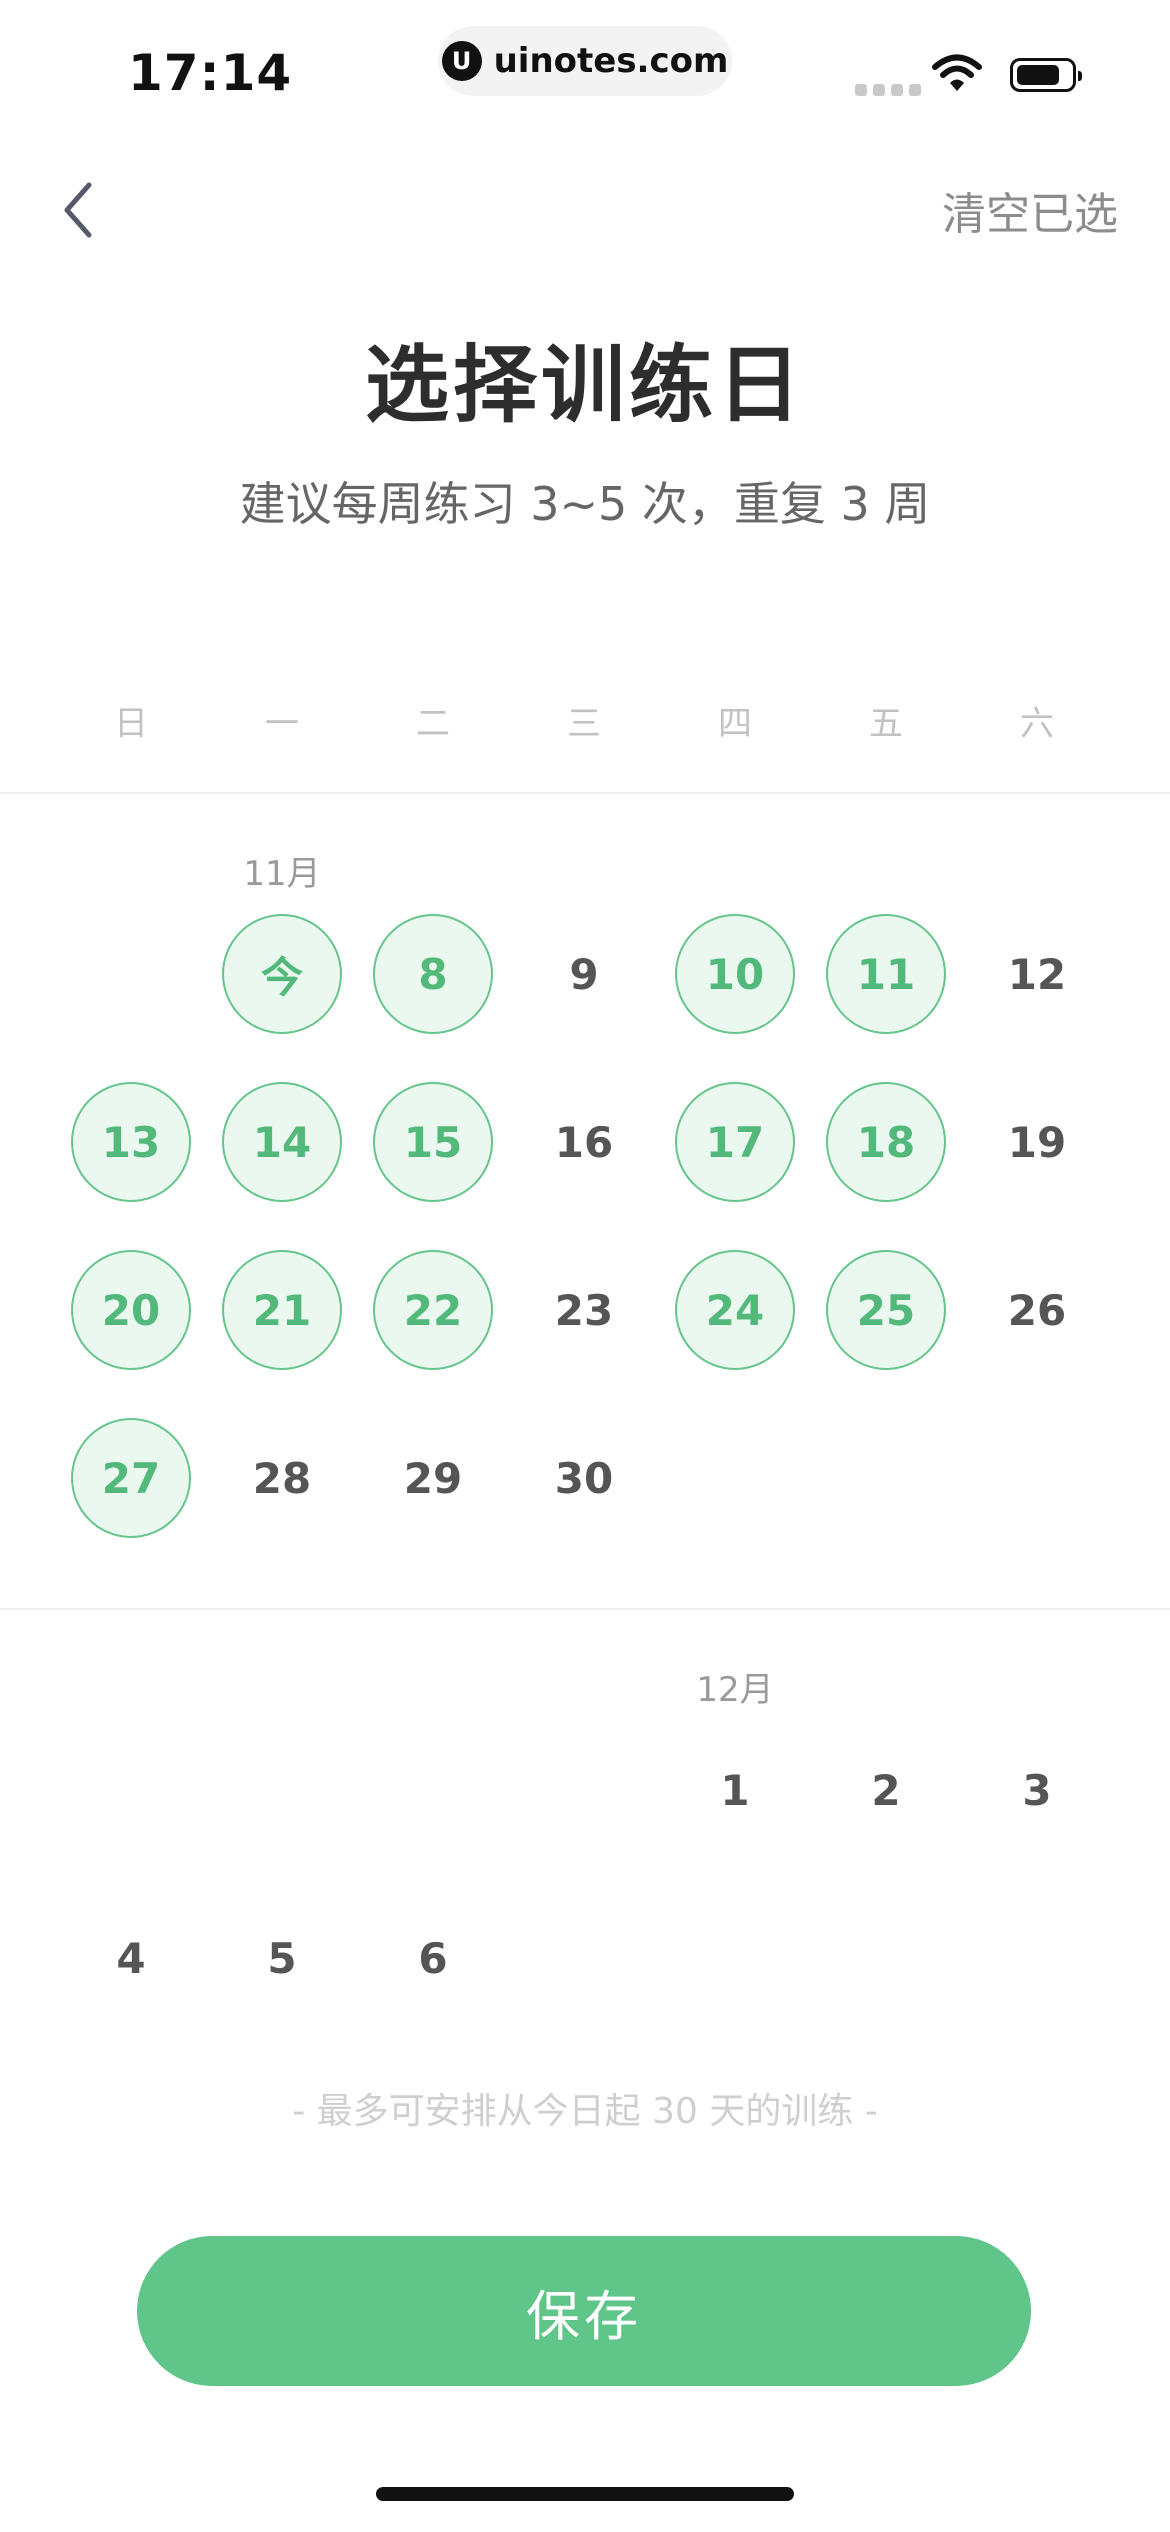 Image resolution: width=1170 pixels, height=2532 pixels. Describe the element at coordinates (131, 1478) in the screenshot. I see `calendar-day: 27` at that location.